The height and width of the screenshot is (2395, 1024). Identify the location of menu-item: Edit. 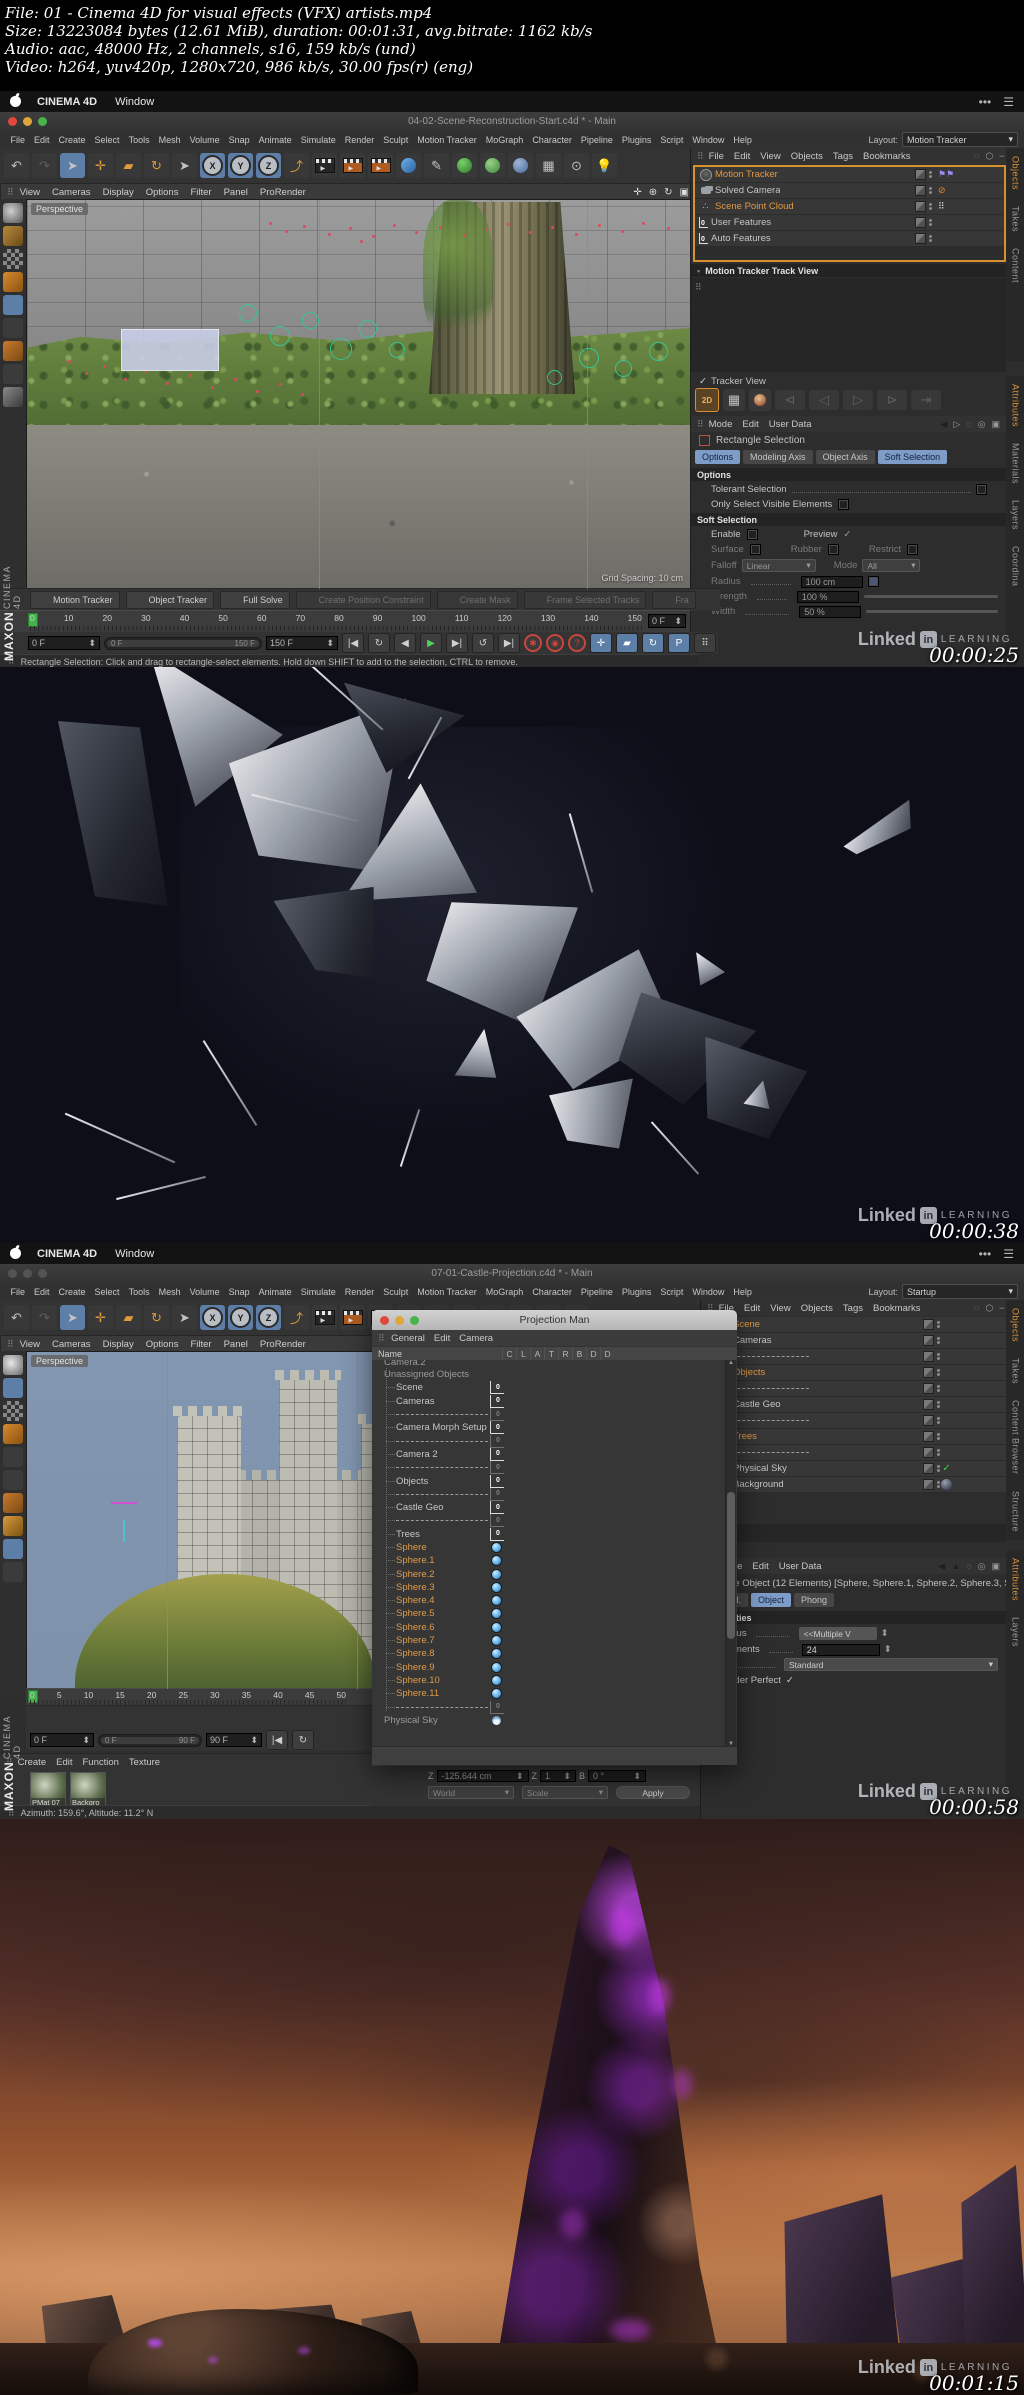
(42, 1292).